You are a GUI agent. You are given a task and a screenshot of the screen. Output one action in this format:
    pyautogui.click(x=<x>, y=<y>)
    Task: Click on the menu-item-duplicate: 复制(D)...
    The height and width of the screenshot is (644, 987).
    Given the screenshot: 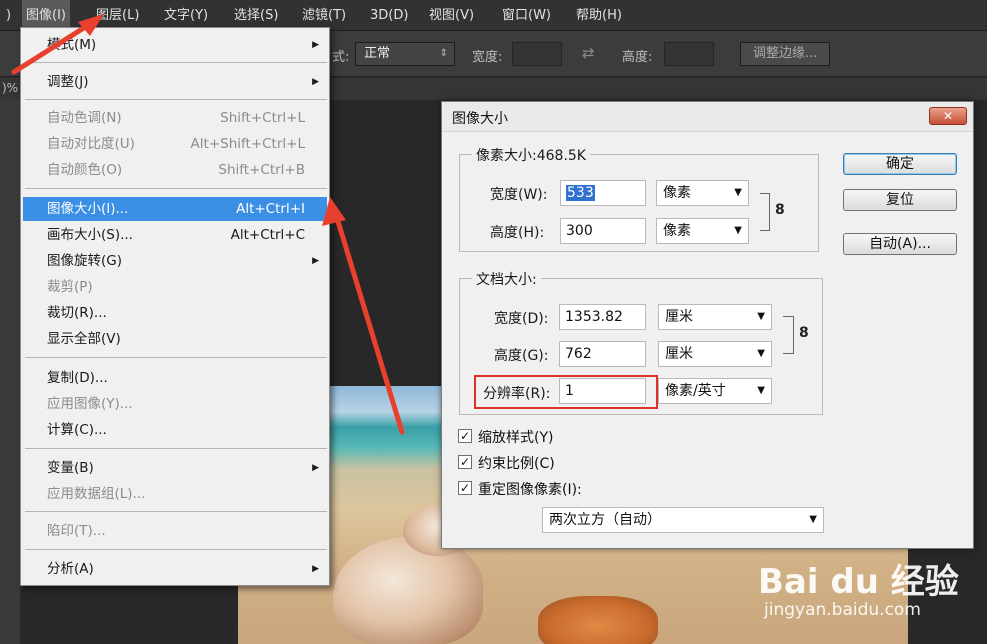 What is the action you would take?
    pyautogui.click(x=175, y=378)
    